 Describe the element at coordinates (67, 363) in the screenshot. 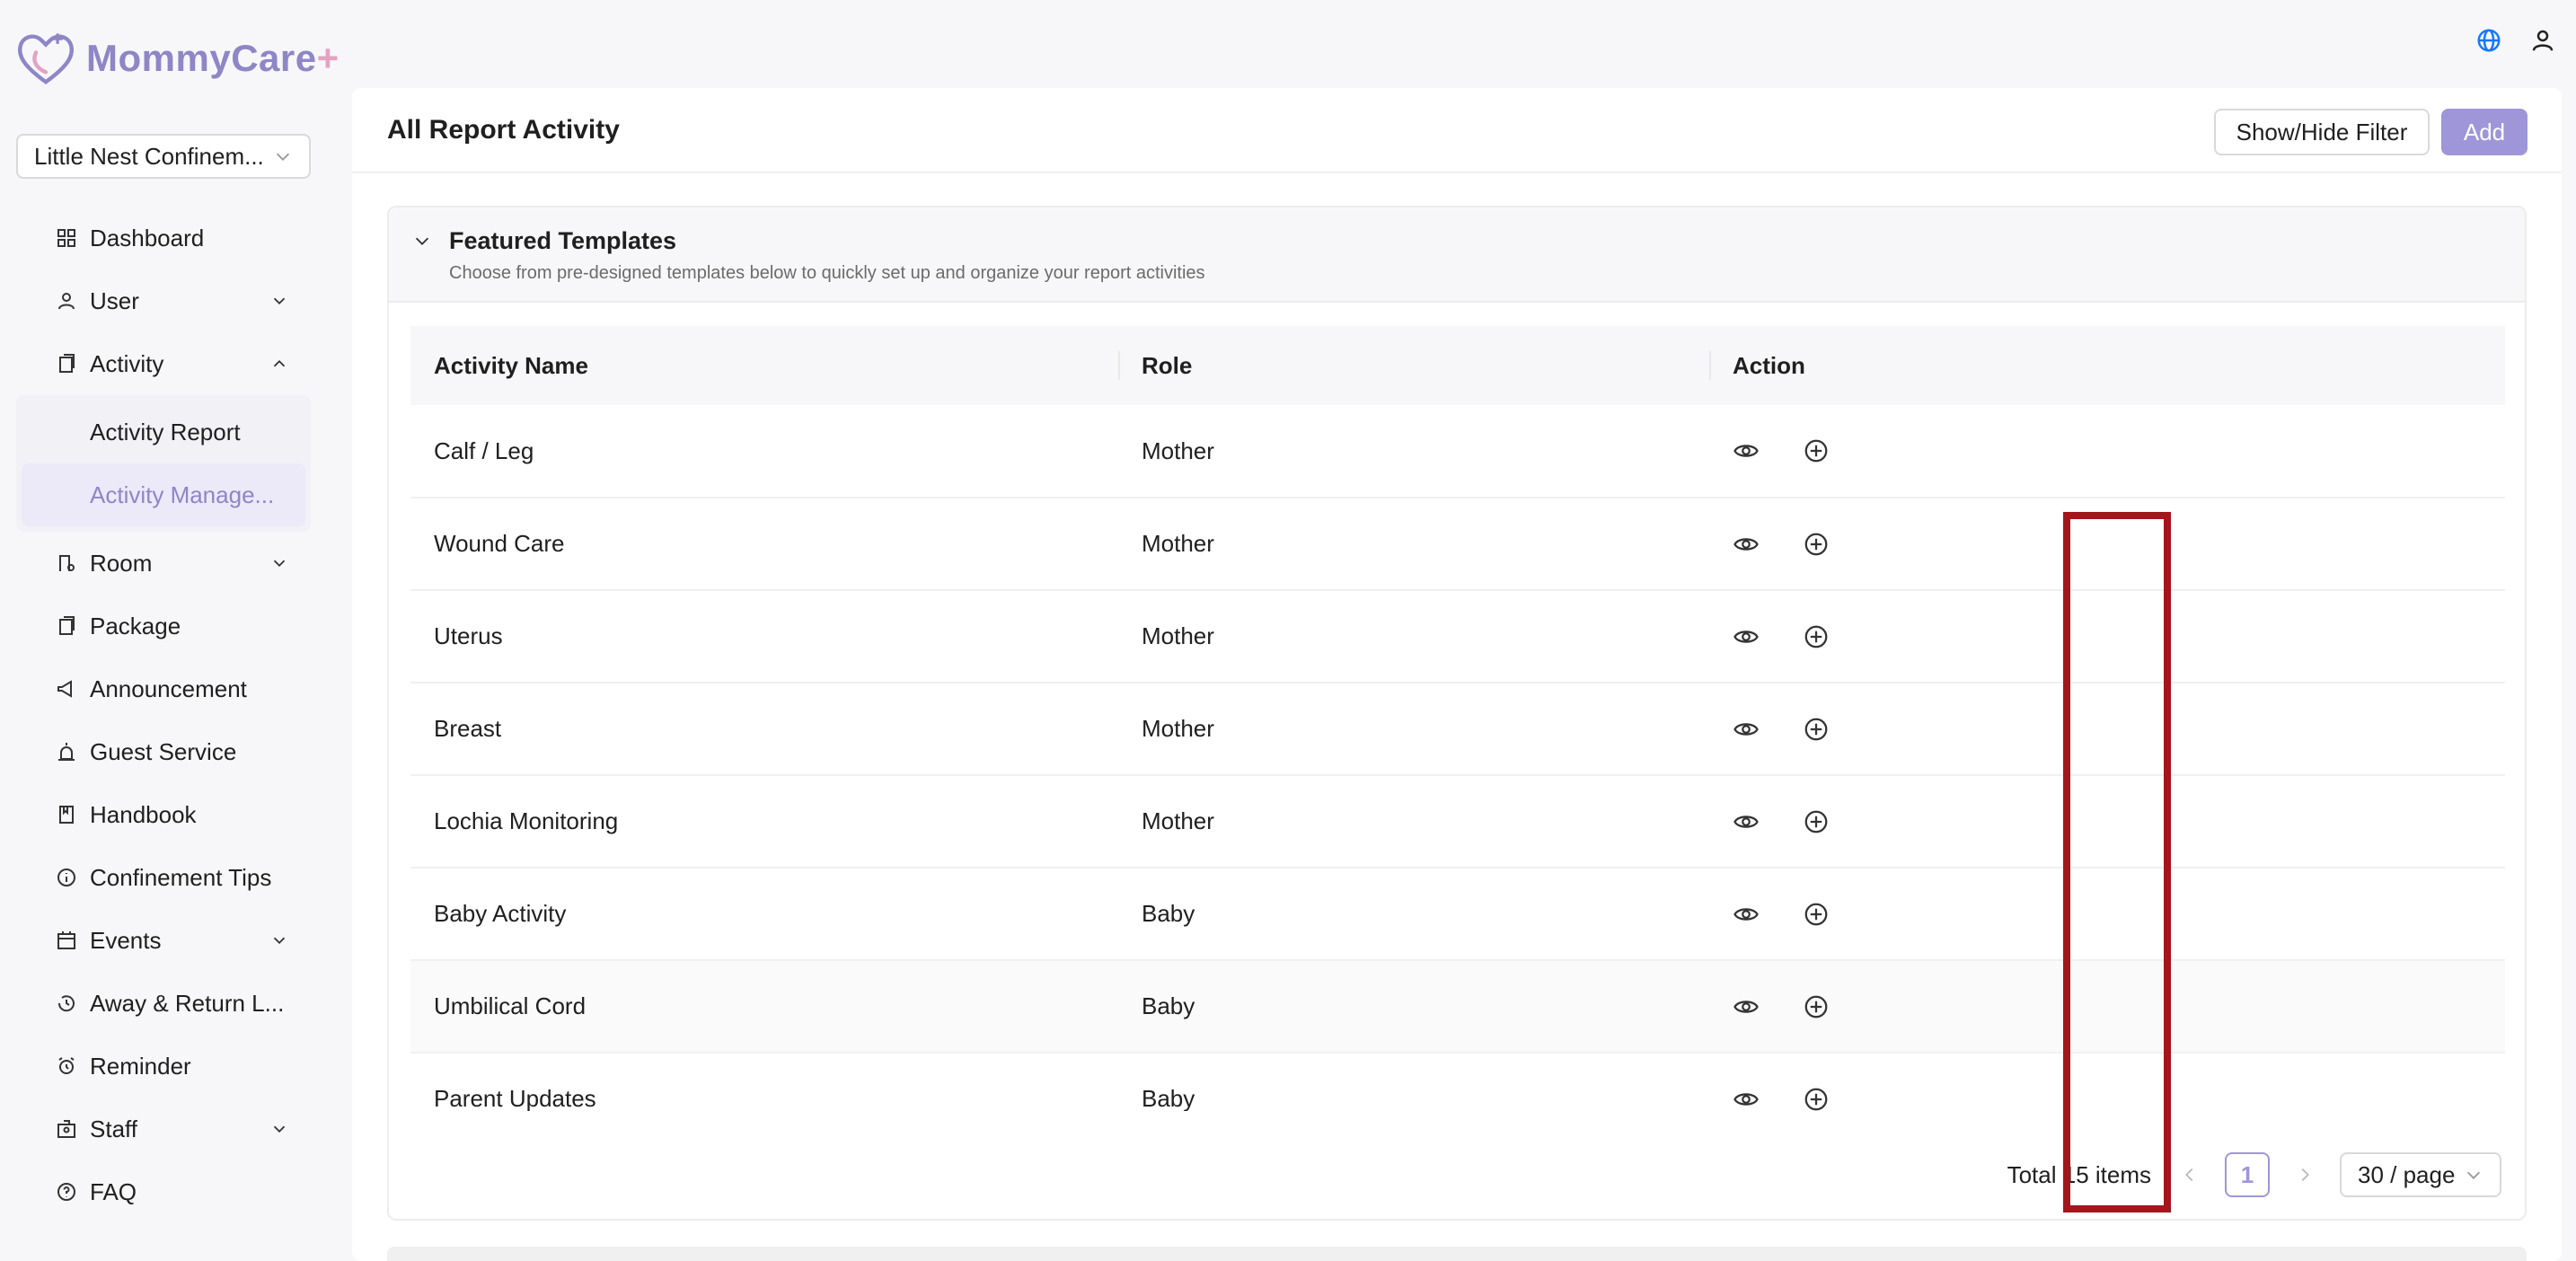

I see `activity-doc-icon` at that location.